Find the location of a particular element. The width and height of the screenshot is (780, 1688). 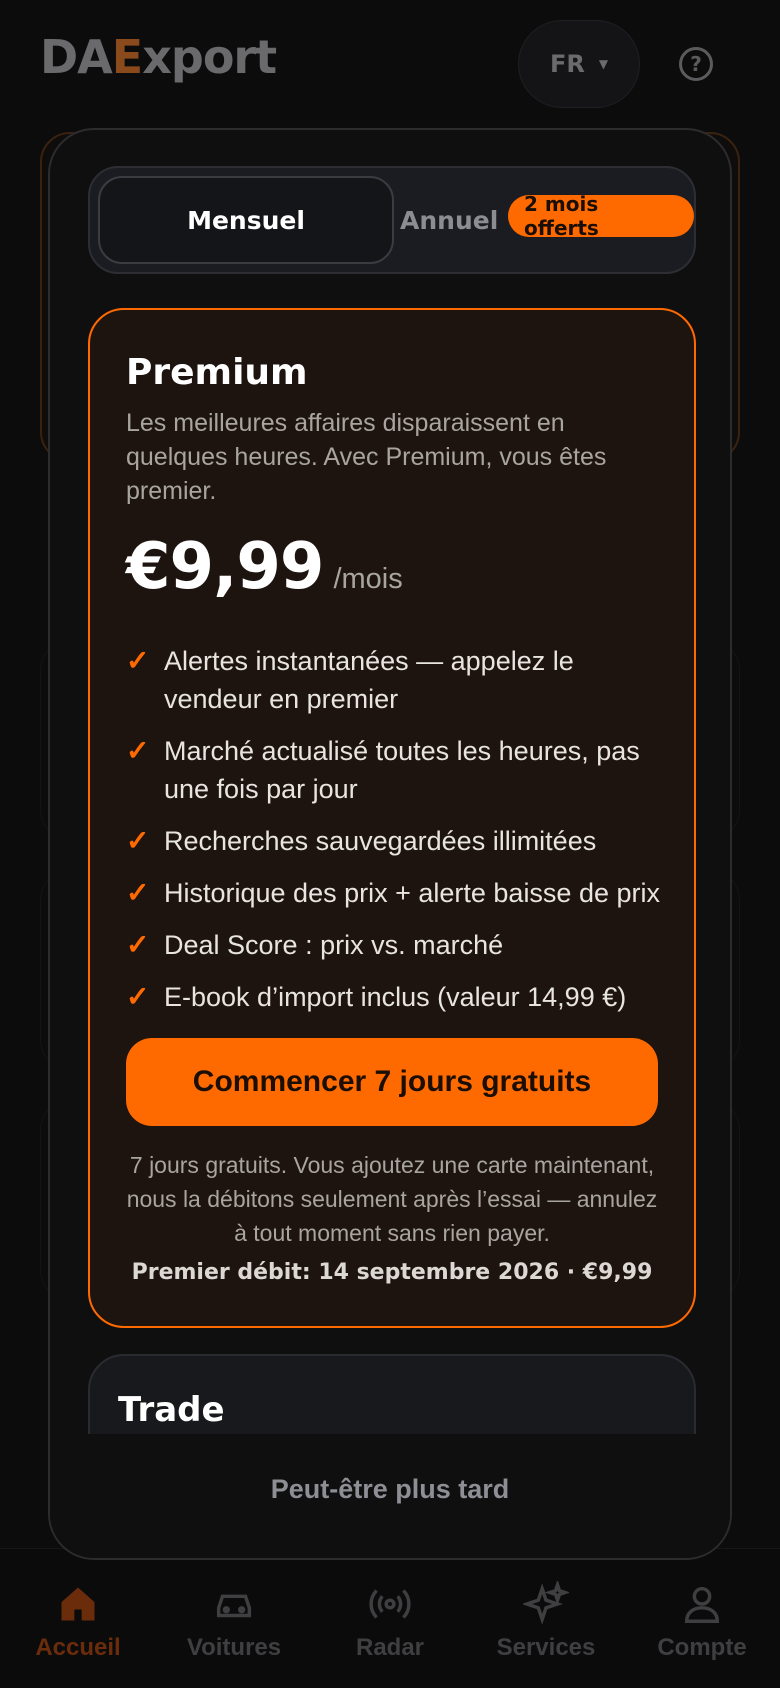

toggle-annual-option: Annuel is located at coordinates (449, 220).